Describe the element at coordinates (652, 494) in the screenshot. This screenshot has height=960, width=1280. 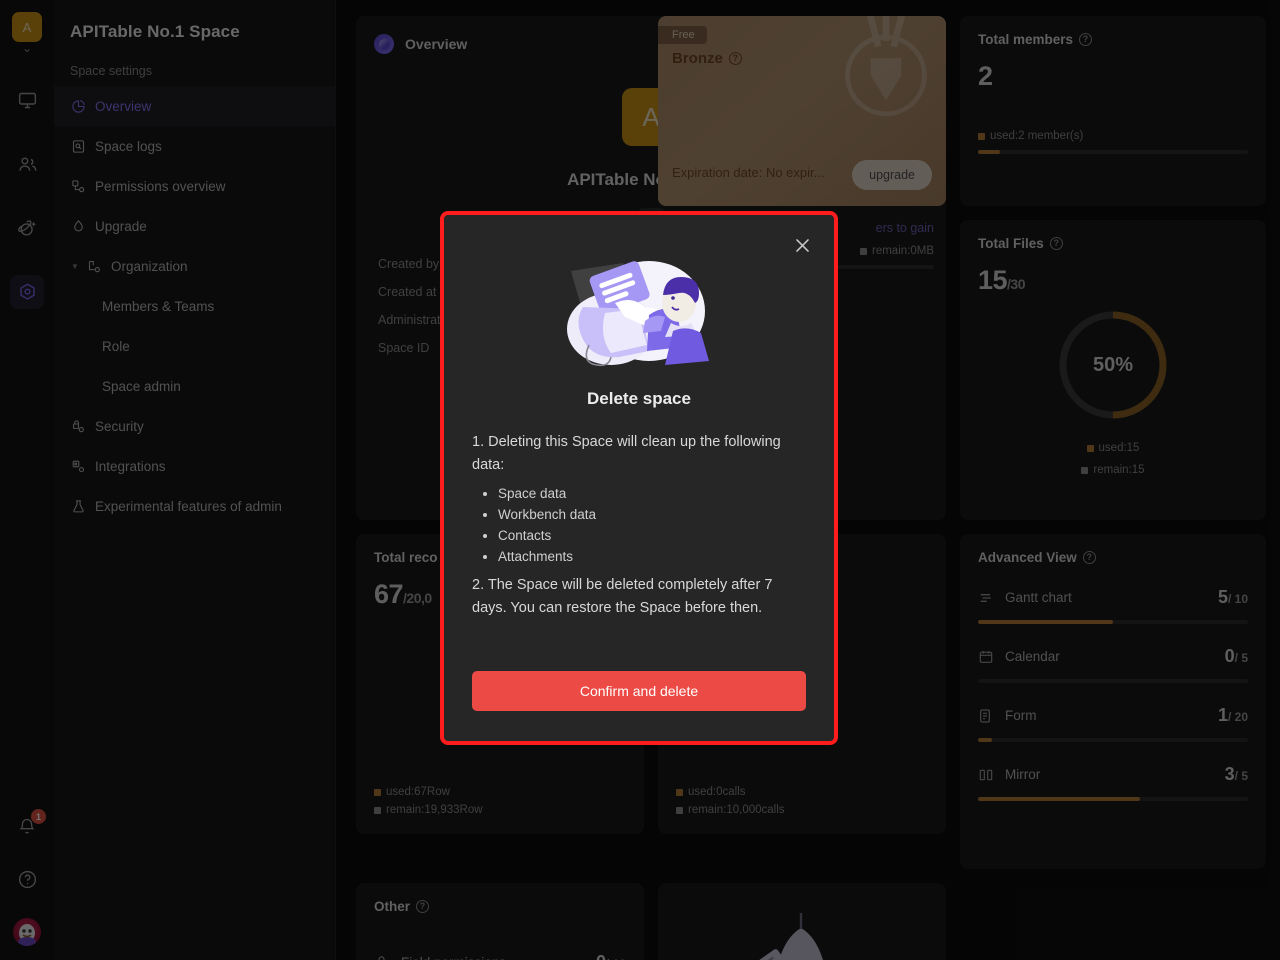
I see `list-item: Space data` at that location.